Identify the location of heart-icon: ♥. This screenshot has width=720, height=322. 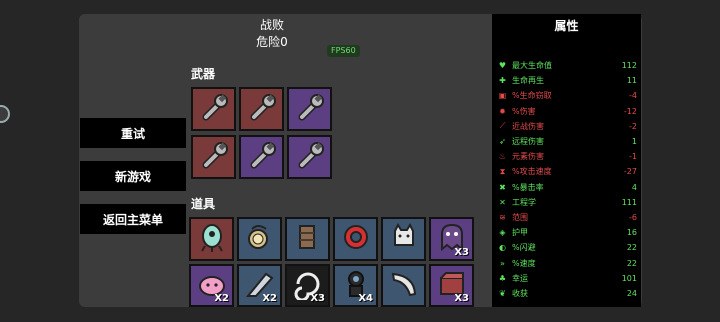
(502, 65).